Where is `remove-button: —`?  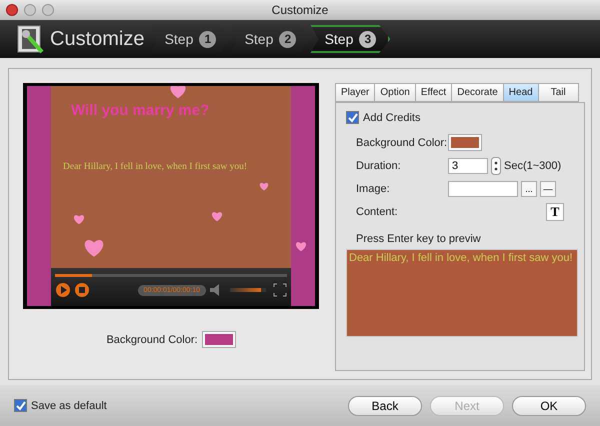
remove-button: — is located at coordinates (548, 189).